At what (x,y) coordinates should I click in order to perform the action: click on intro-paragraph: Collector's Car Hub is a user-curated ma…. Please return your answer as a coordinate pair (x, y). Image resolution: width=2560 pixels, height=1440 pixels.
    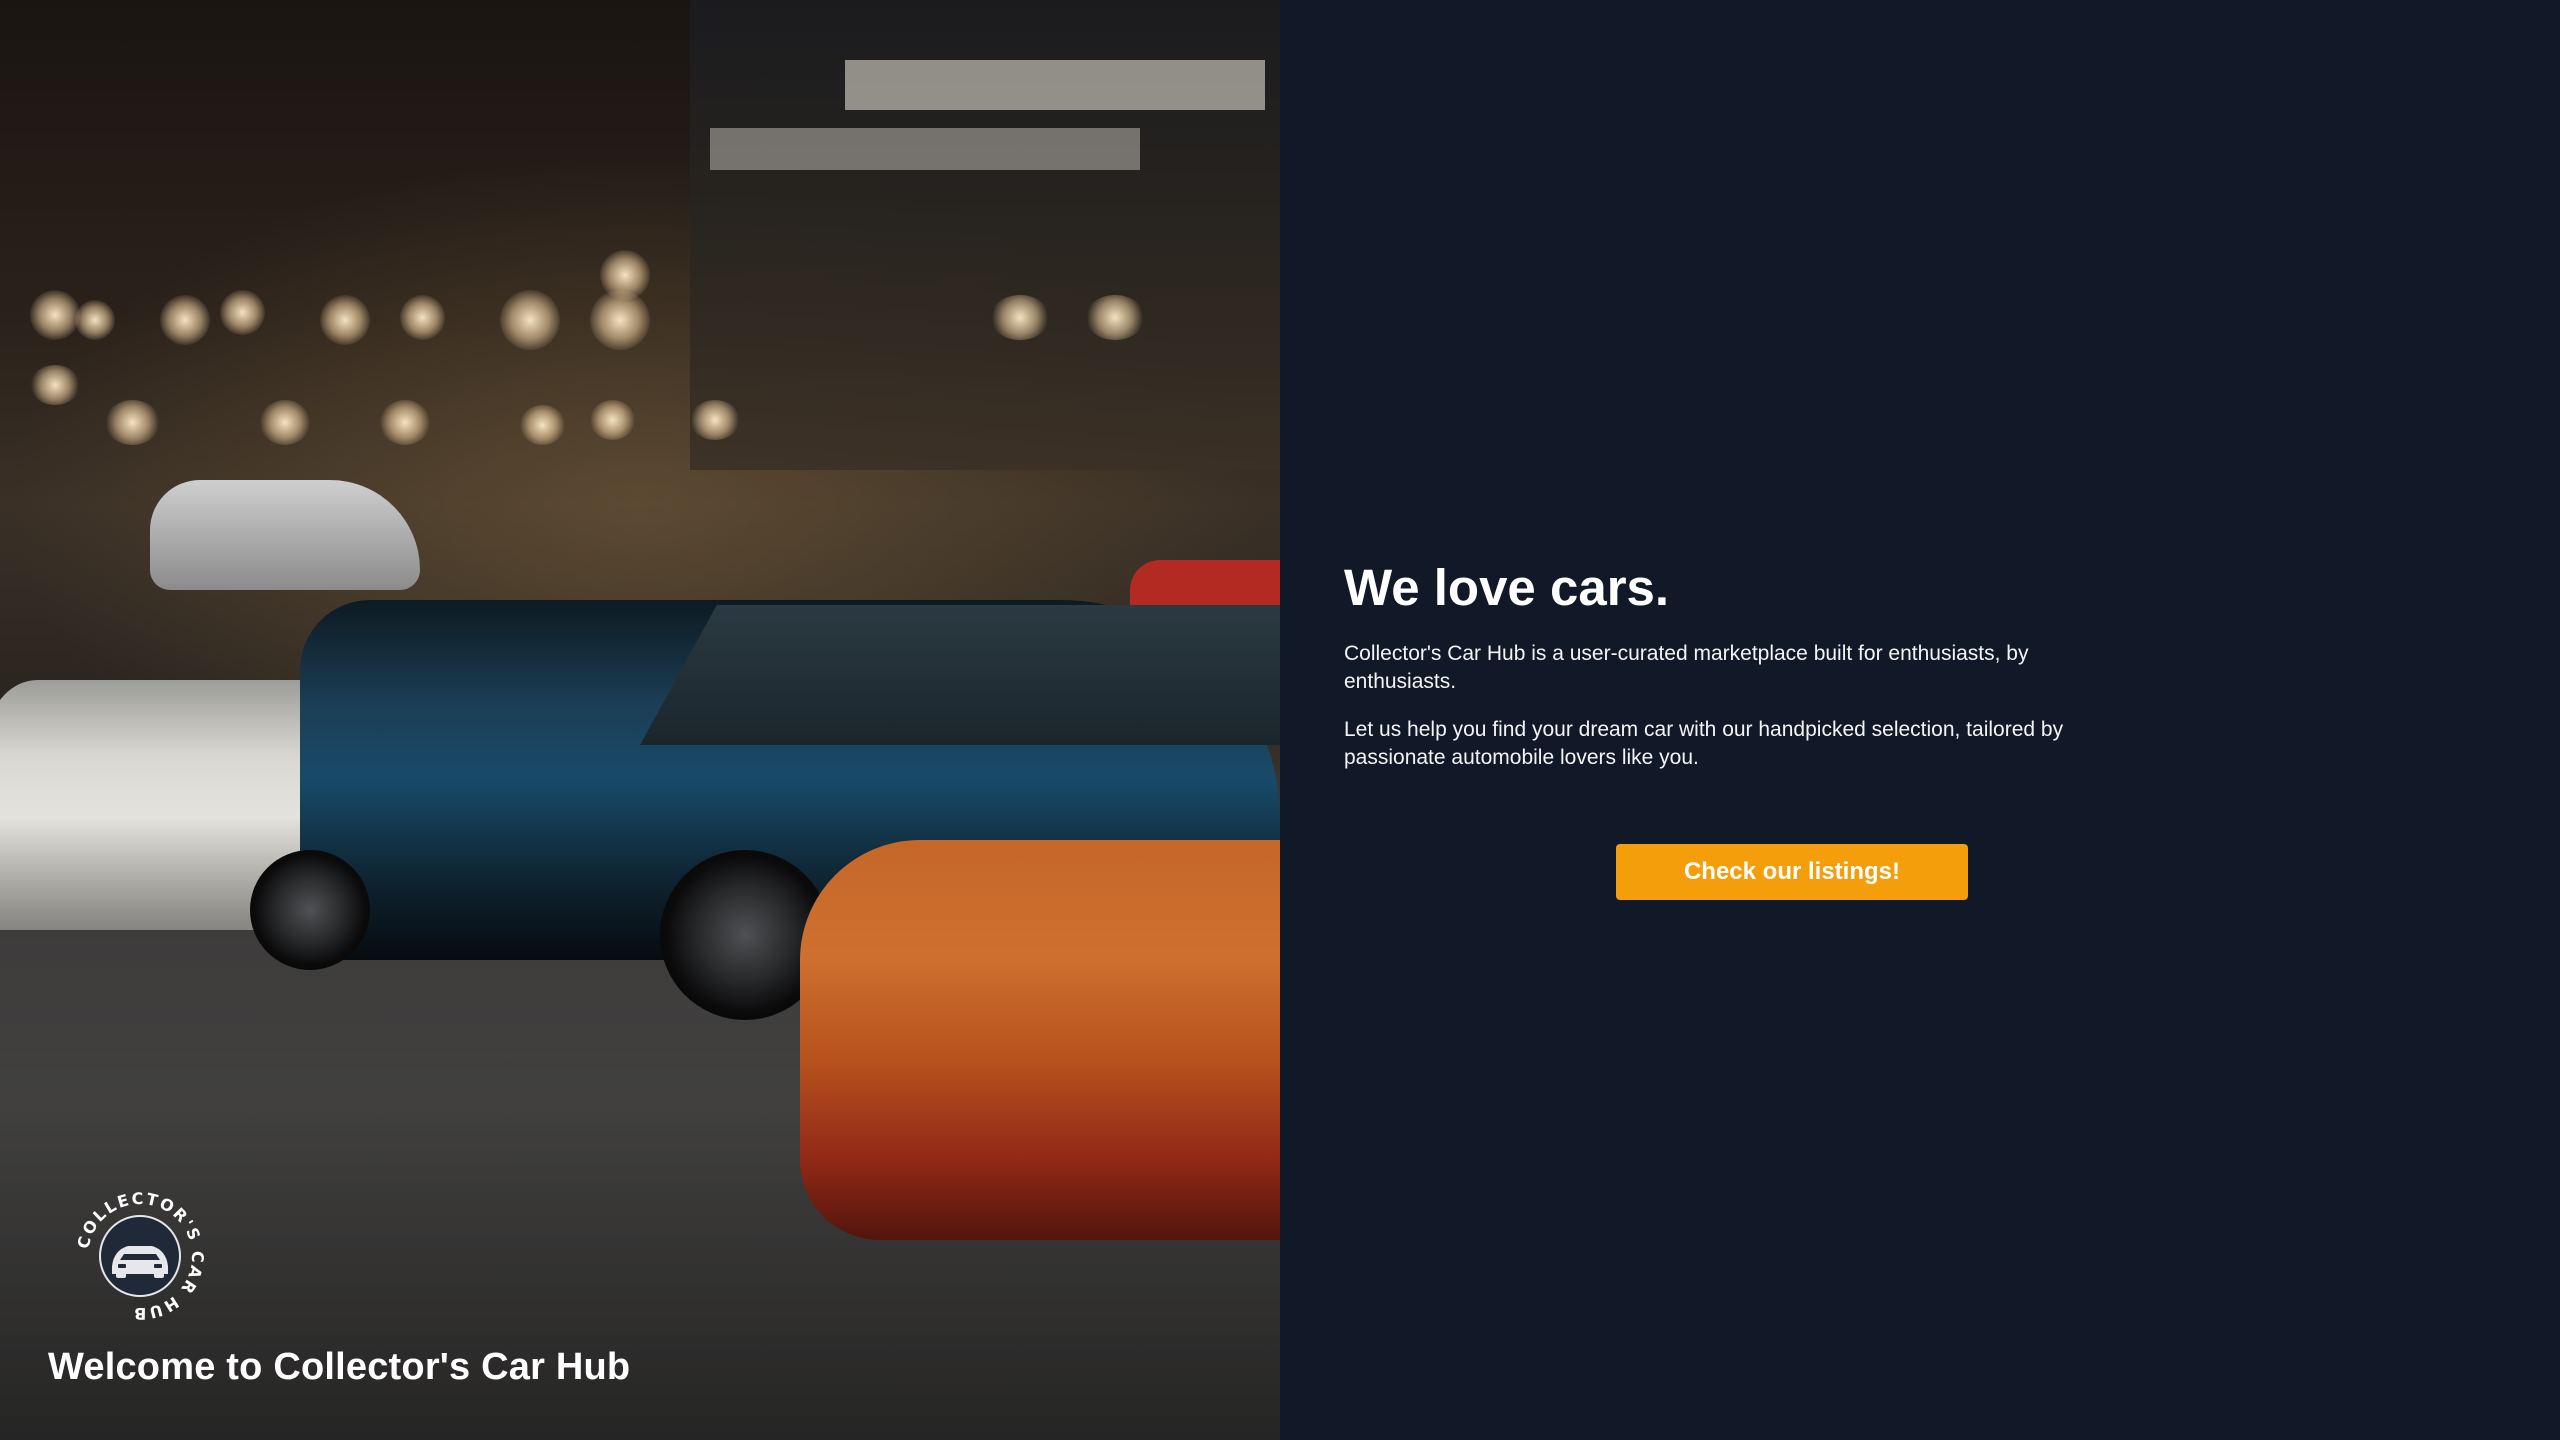
    Looking at the image, I should click on (1686, 667).